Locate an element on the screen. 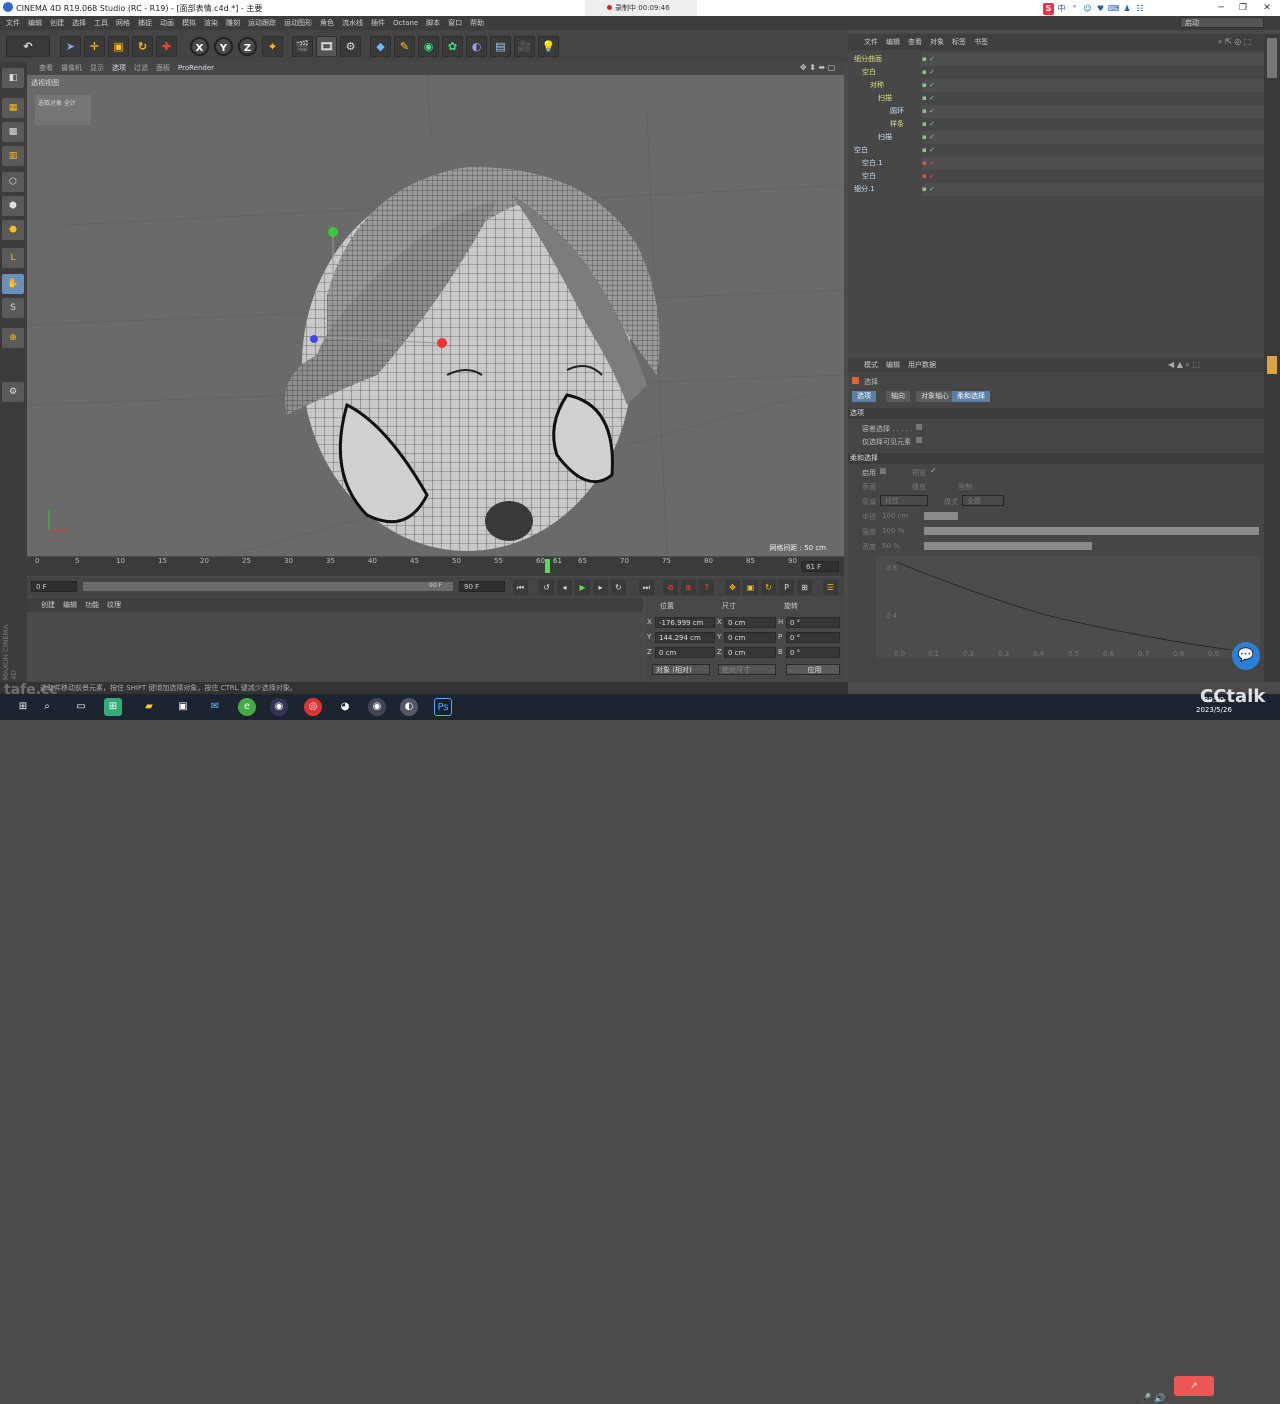  subtab-object-axis: 对象轴心 is located at coordinates (935, 396).